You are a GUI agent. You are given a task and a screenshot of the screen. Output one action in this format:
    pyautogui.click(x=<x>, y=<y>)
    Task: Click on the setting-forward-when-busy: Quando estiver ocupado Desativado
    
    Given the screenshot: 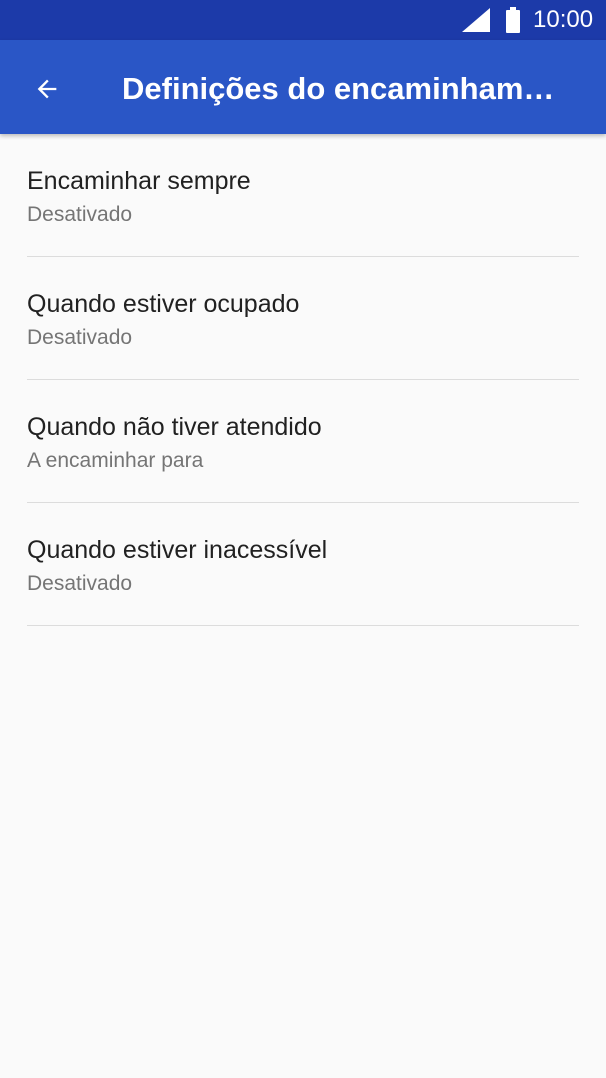 What is the action you would take?
    pyautogui.click(x=303, y=318)
    